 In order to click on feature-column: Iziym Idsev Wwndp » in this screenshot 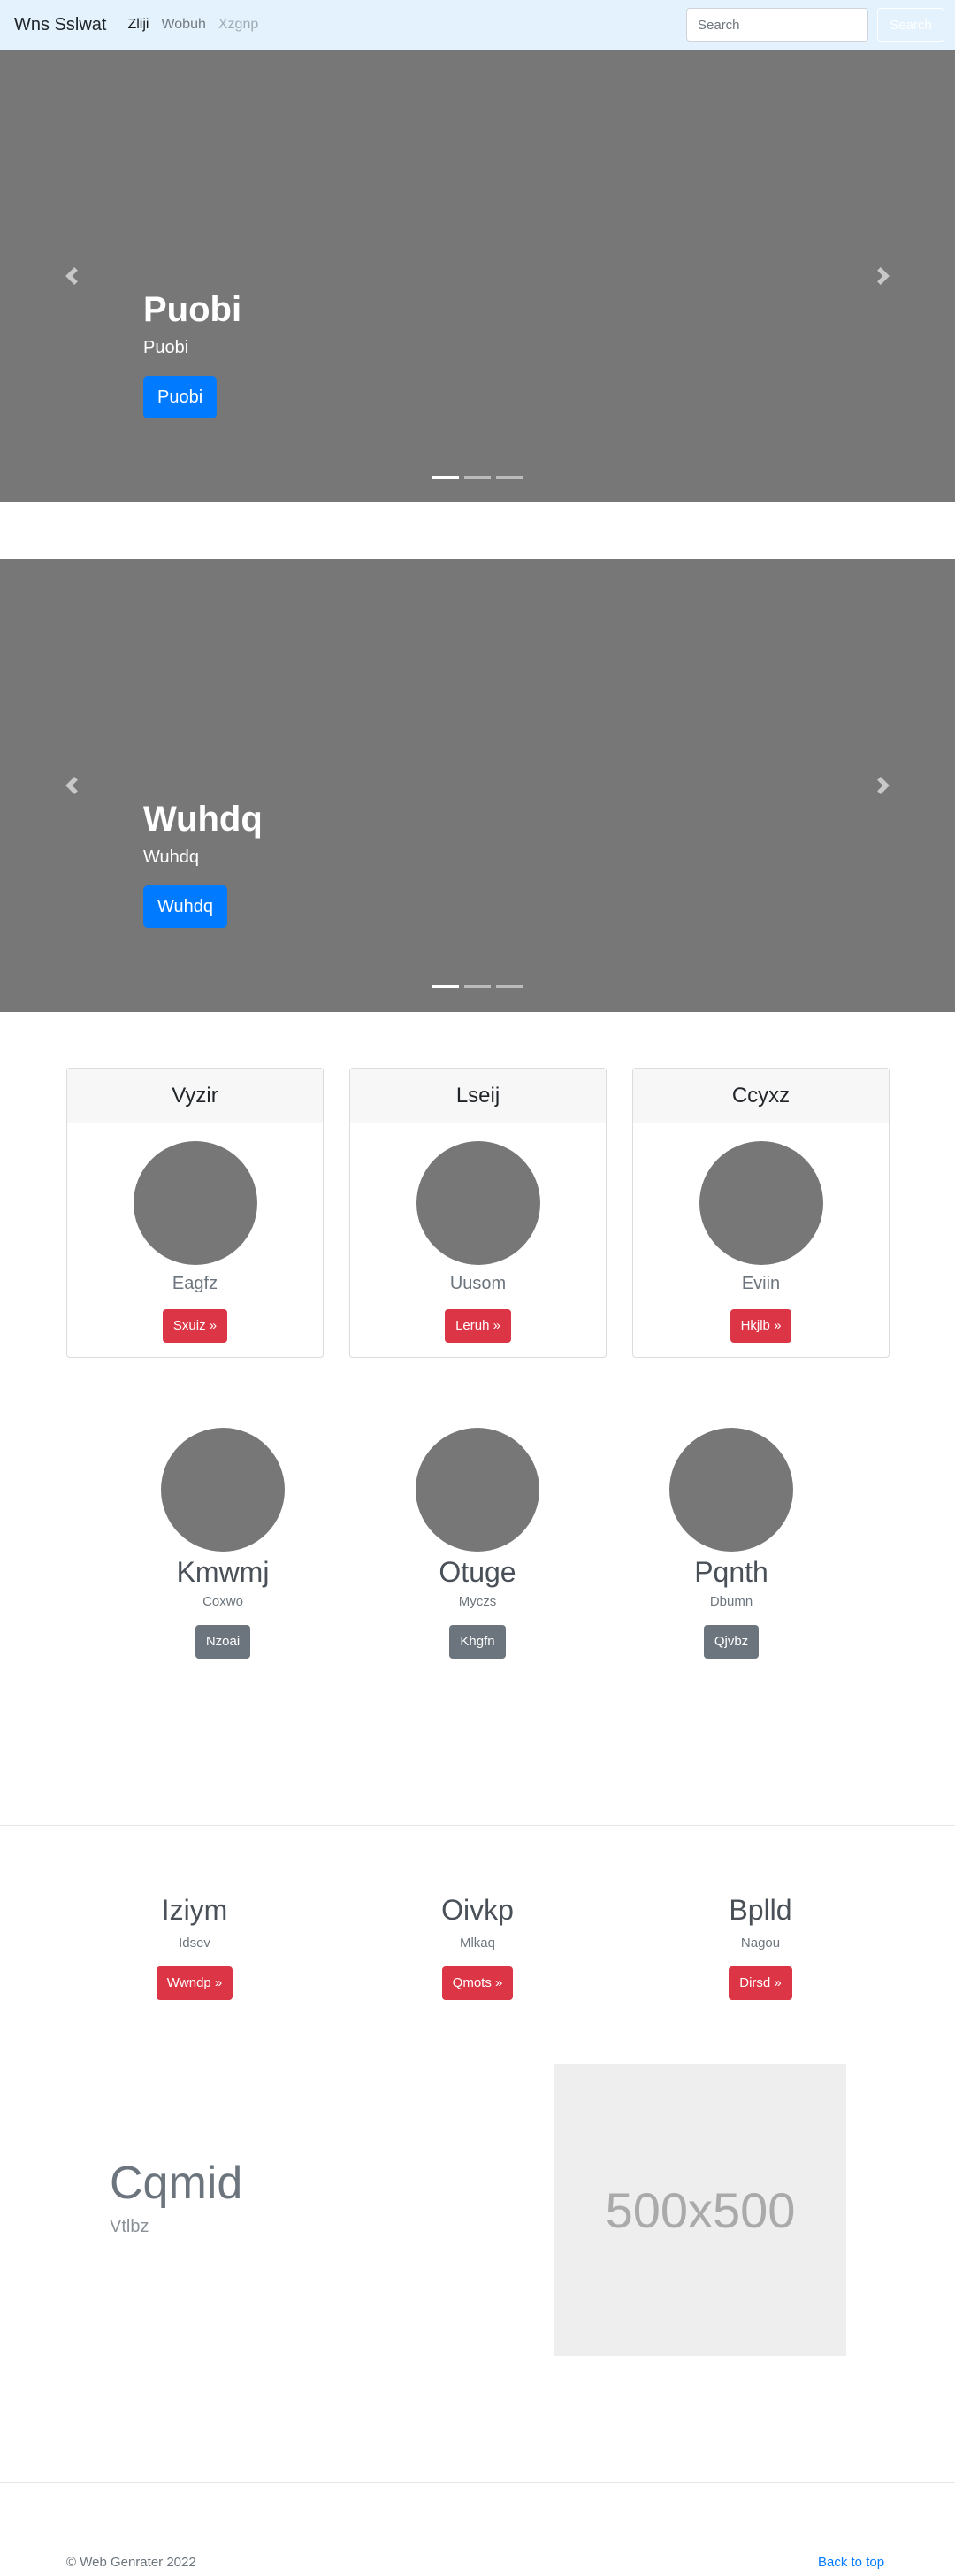, I will do `click(195, 1947)`.